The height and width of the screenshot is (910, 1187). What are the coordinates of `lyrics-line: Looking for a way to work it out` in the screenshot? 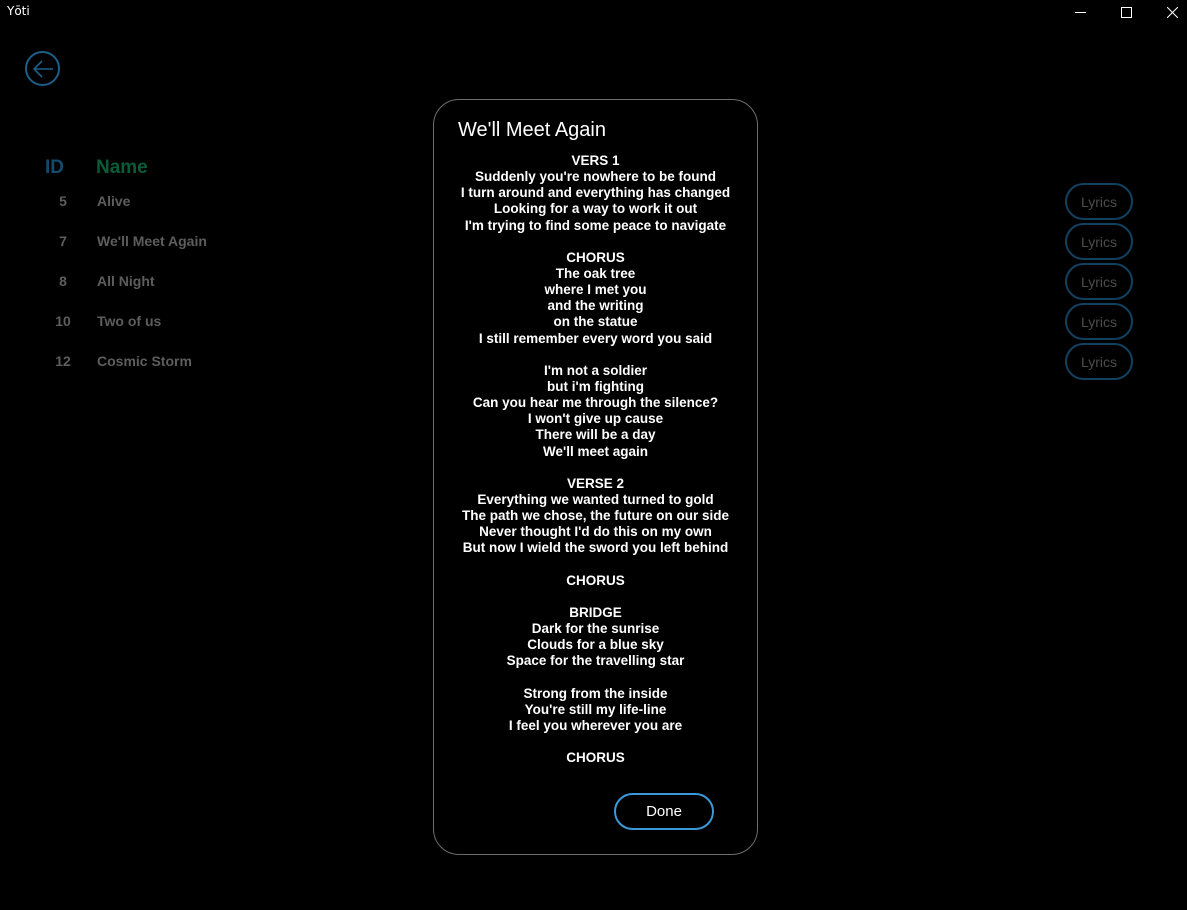 It's located at (595, 209).